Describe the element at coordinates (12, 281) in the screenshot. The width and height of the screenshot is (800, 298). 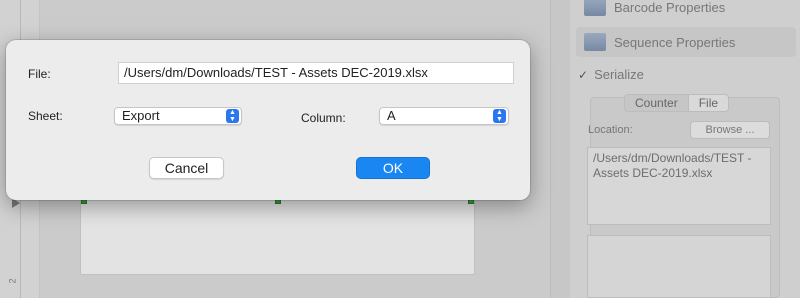
I see `ruler-tick-label: 2` at that location.